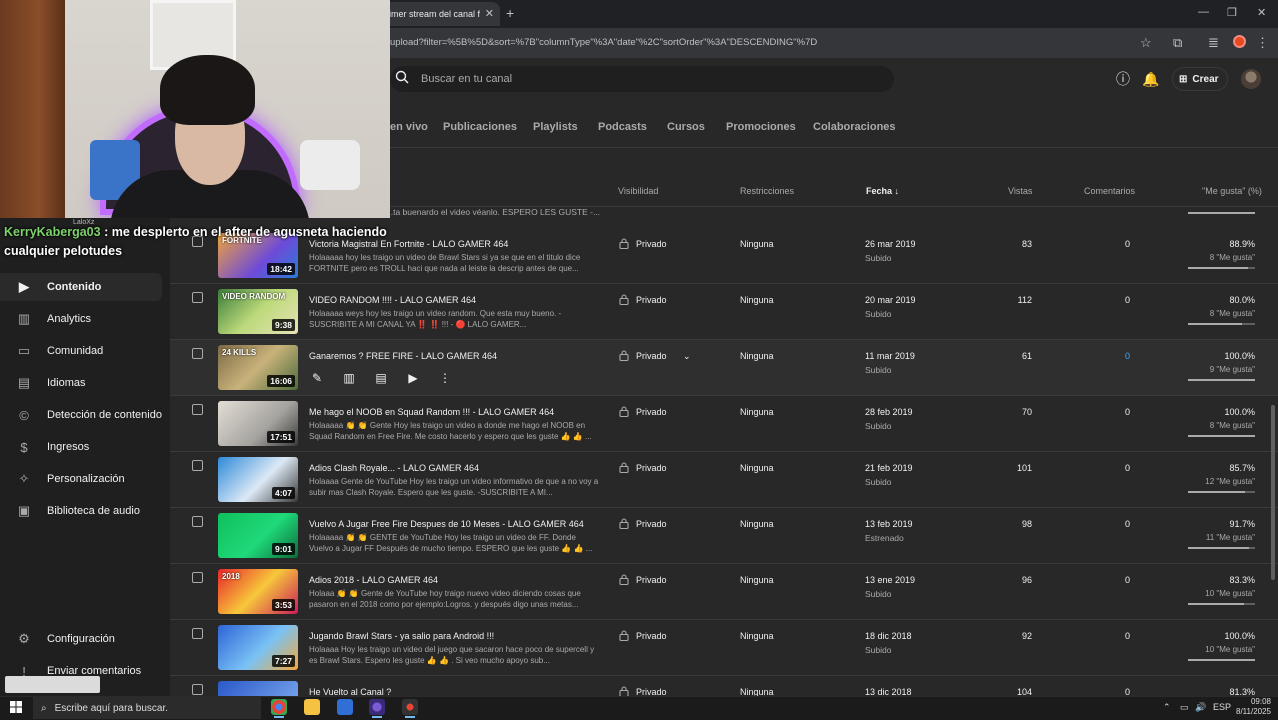 The width and height of the screenshot is (1278, 720). Describe the element at coordinates (638, 191) in the screenshot. I see `col-header-visibility: Visibilidad` at that location.